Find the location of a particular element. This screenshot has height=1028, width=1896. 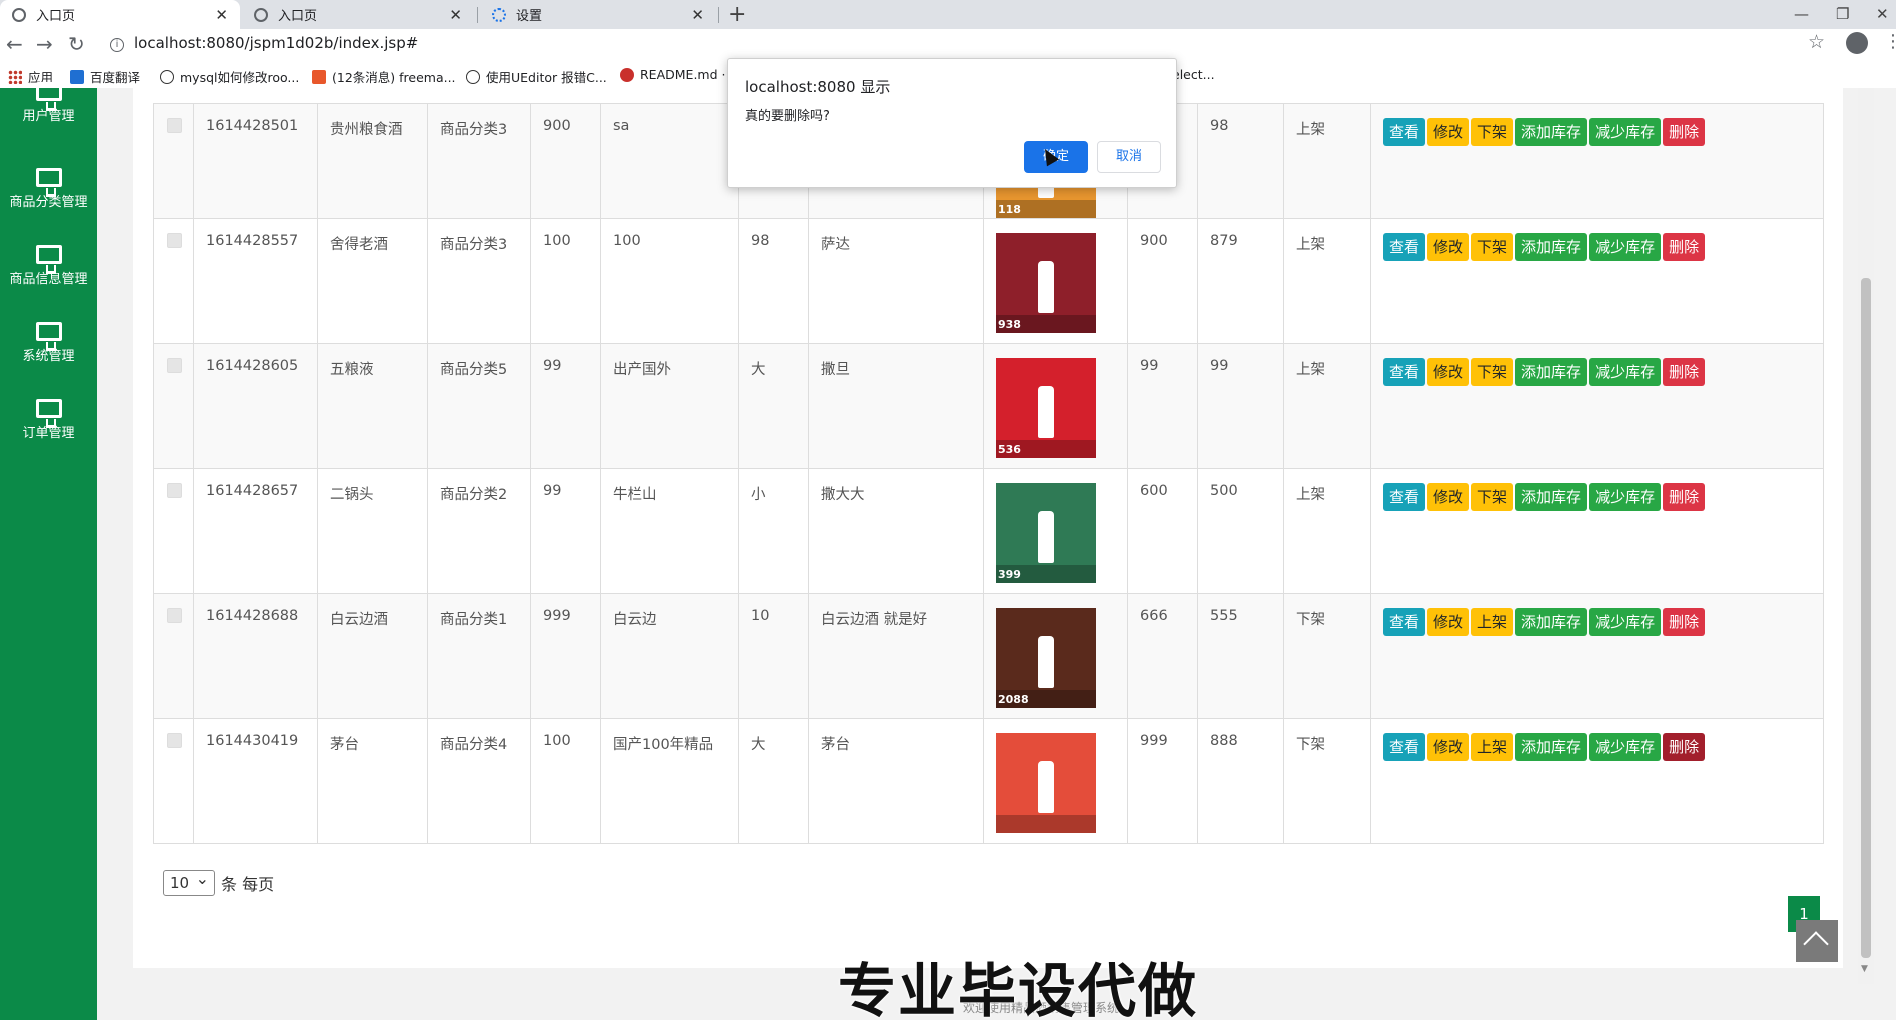

cell-id: 1614428501 is located at coordinates (255, 161).